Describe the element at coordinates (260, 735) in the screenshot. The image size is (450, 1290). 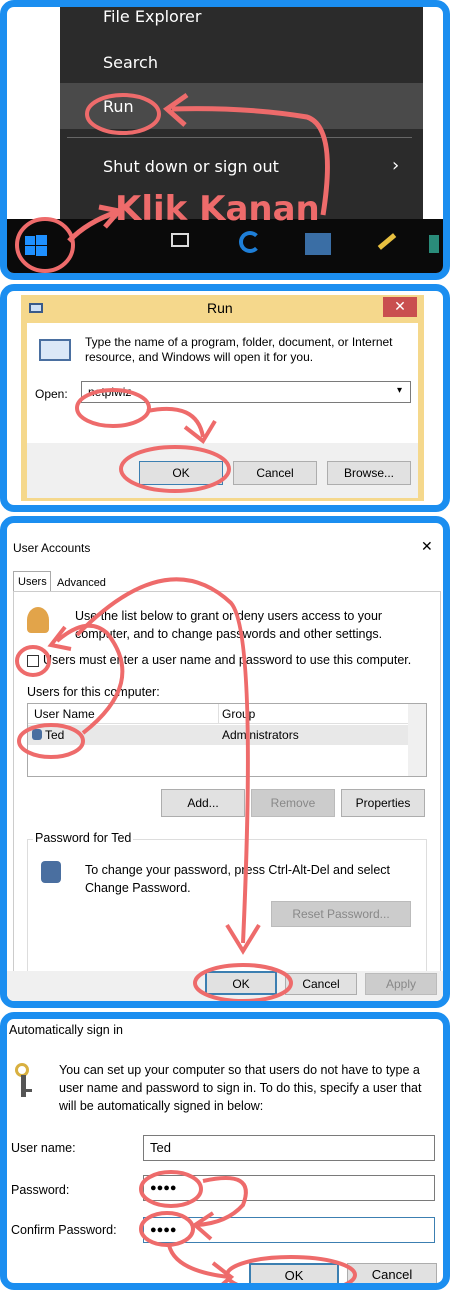
I see `row-group: Administrators` at that location.